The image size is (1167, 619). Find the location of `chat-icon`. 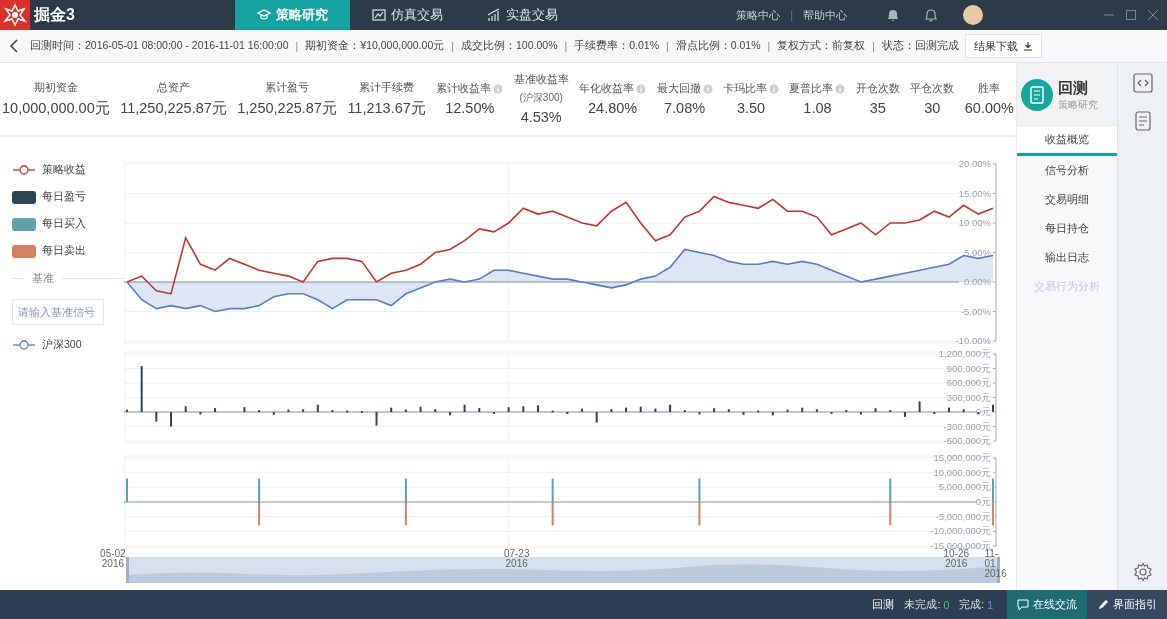

chat-icon is located at coordinates (1023, 604).